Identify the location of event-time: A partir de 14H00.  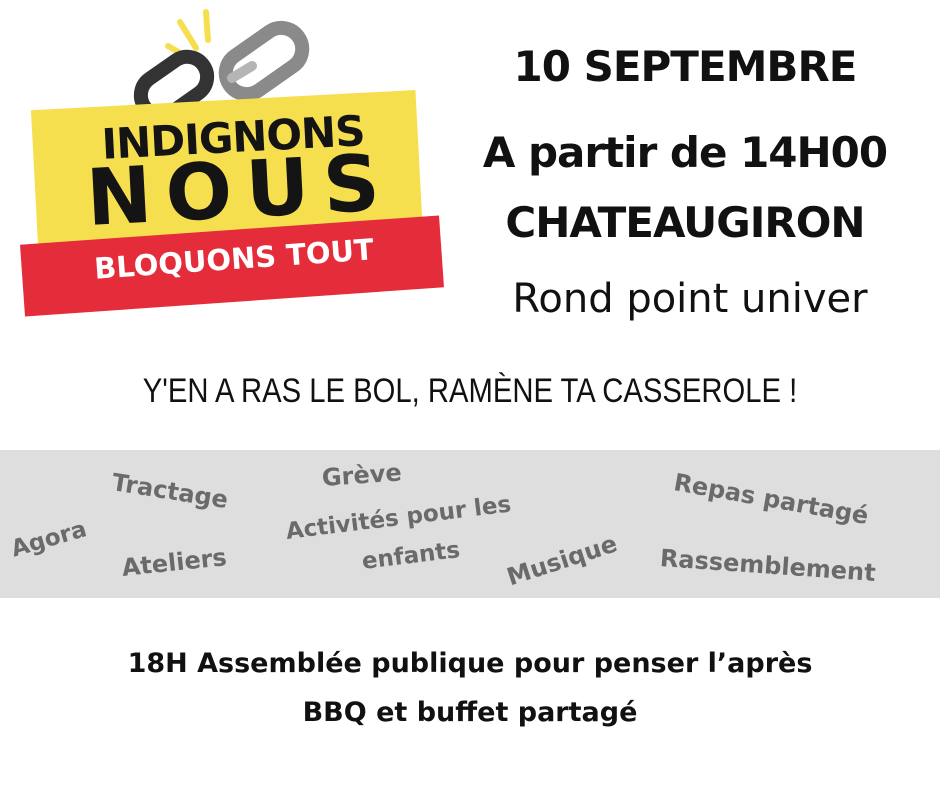
(685, 152).